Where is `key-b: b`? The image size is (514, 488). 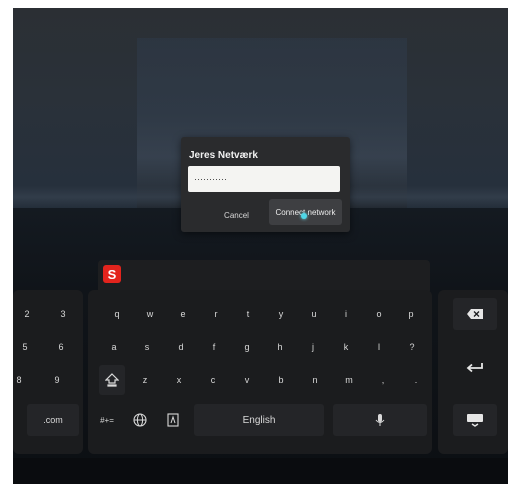 key-b: b is located at coordinates (281, 380).